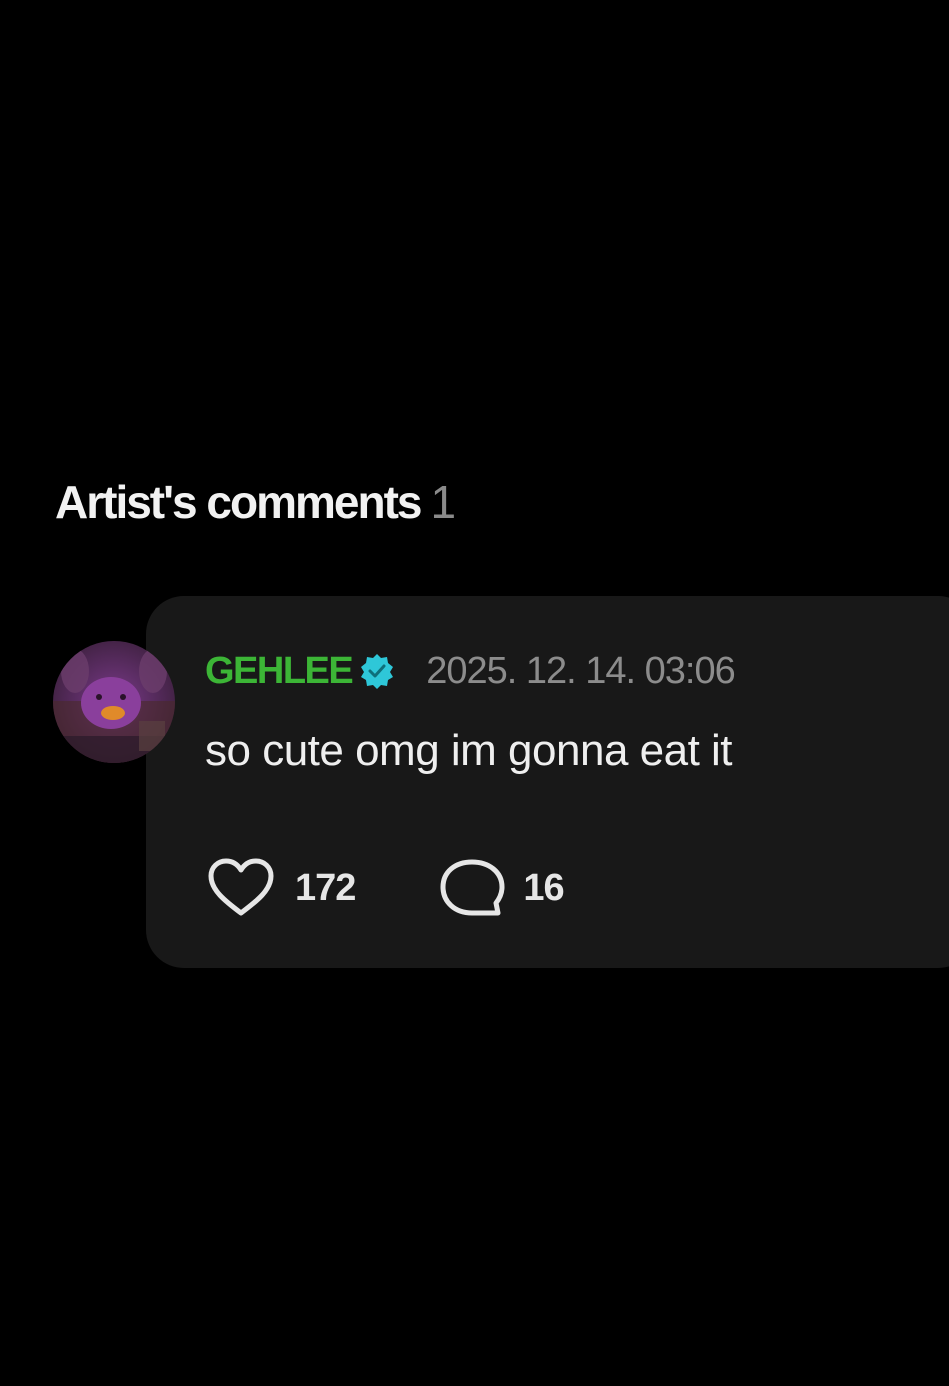  What do you see at coordinates (280, 888) in the screenshot?
I see `like-button: 172` at bounding box center [280, 888].